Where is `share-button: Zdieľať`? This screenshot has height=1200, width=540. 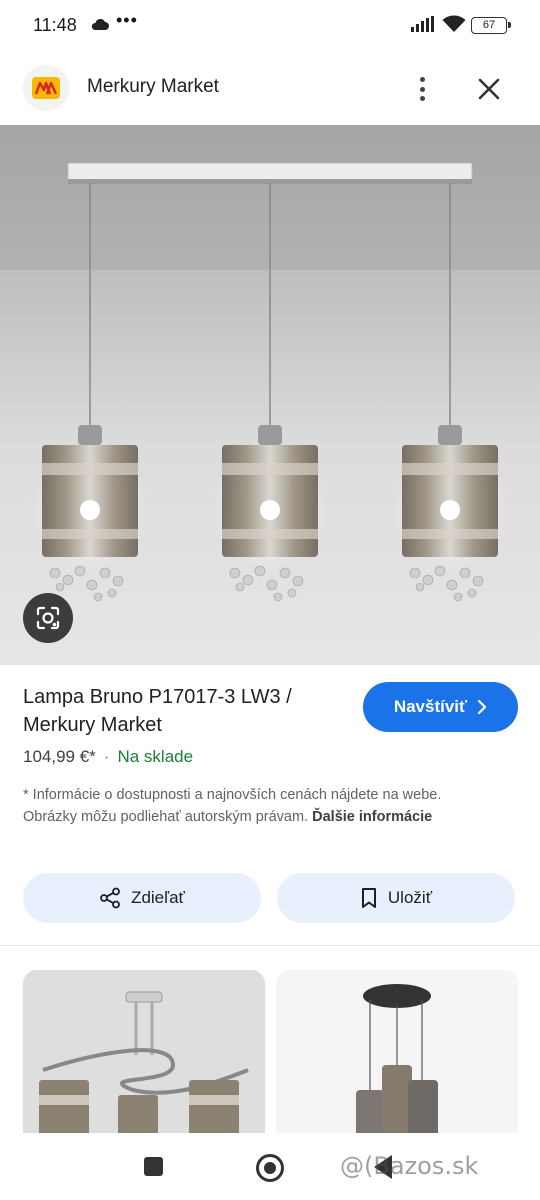
share-button: Zdieľať is located at coordinates (142, 898).